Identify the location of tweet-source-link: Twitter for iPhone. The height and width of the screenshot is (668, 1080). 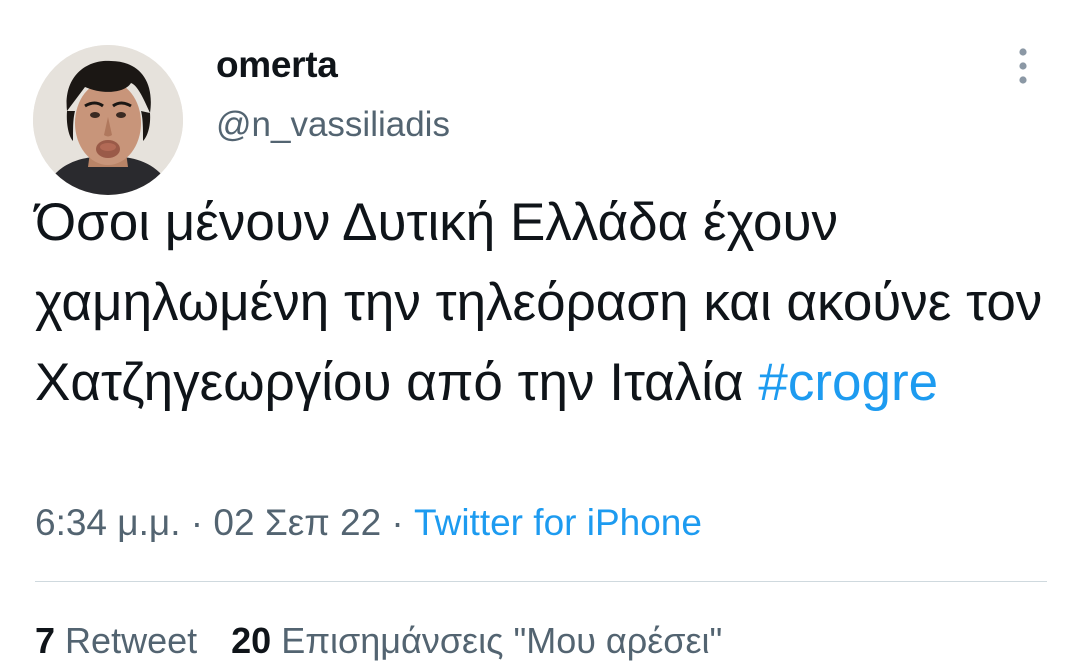
(558, 522).